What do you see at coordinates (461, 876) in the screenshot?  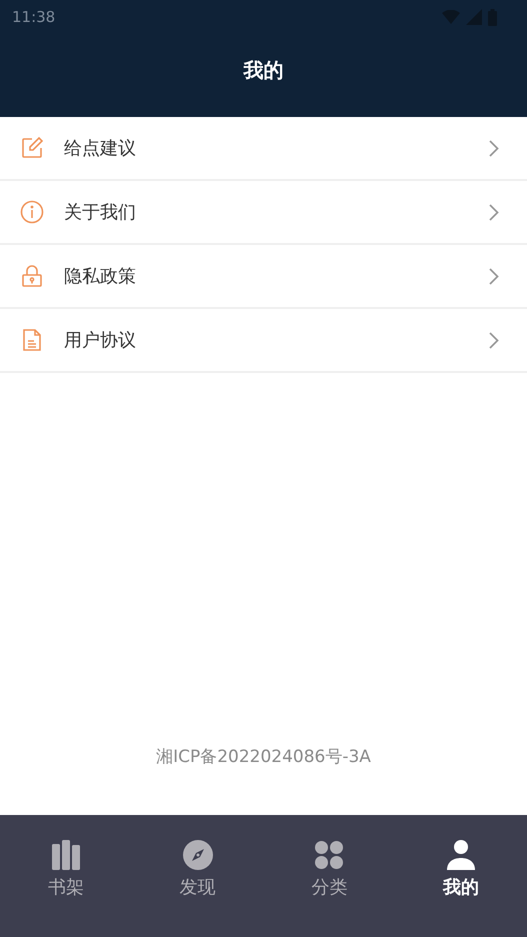 I see `nav-tab: 我的` at bounding box center [461, 876].